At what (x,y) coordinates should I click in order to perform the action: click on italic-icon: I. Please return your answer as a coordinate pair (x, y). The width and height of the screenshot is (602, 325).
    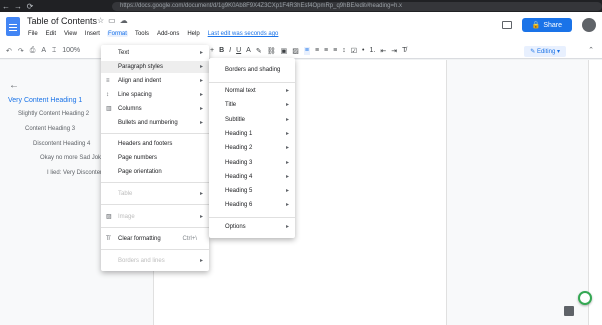
    Looking at the image, I should click on (230, 51).